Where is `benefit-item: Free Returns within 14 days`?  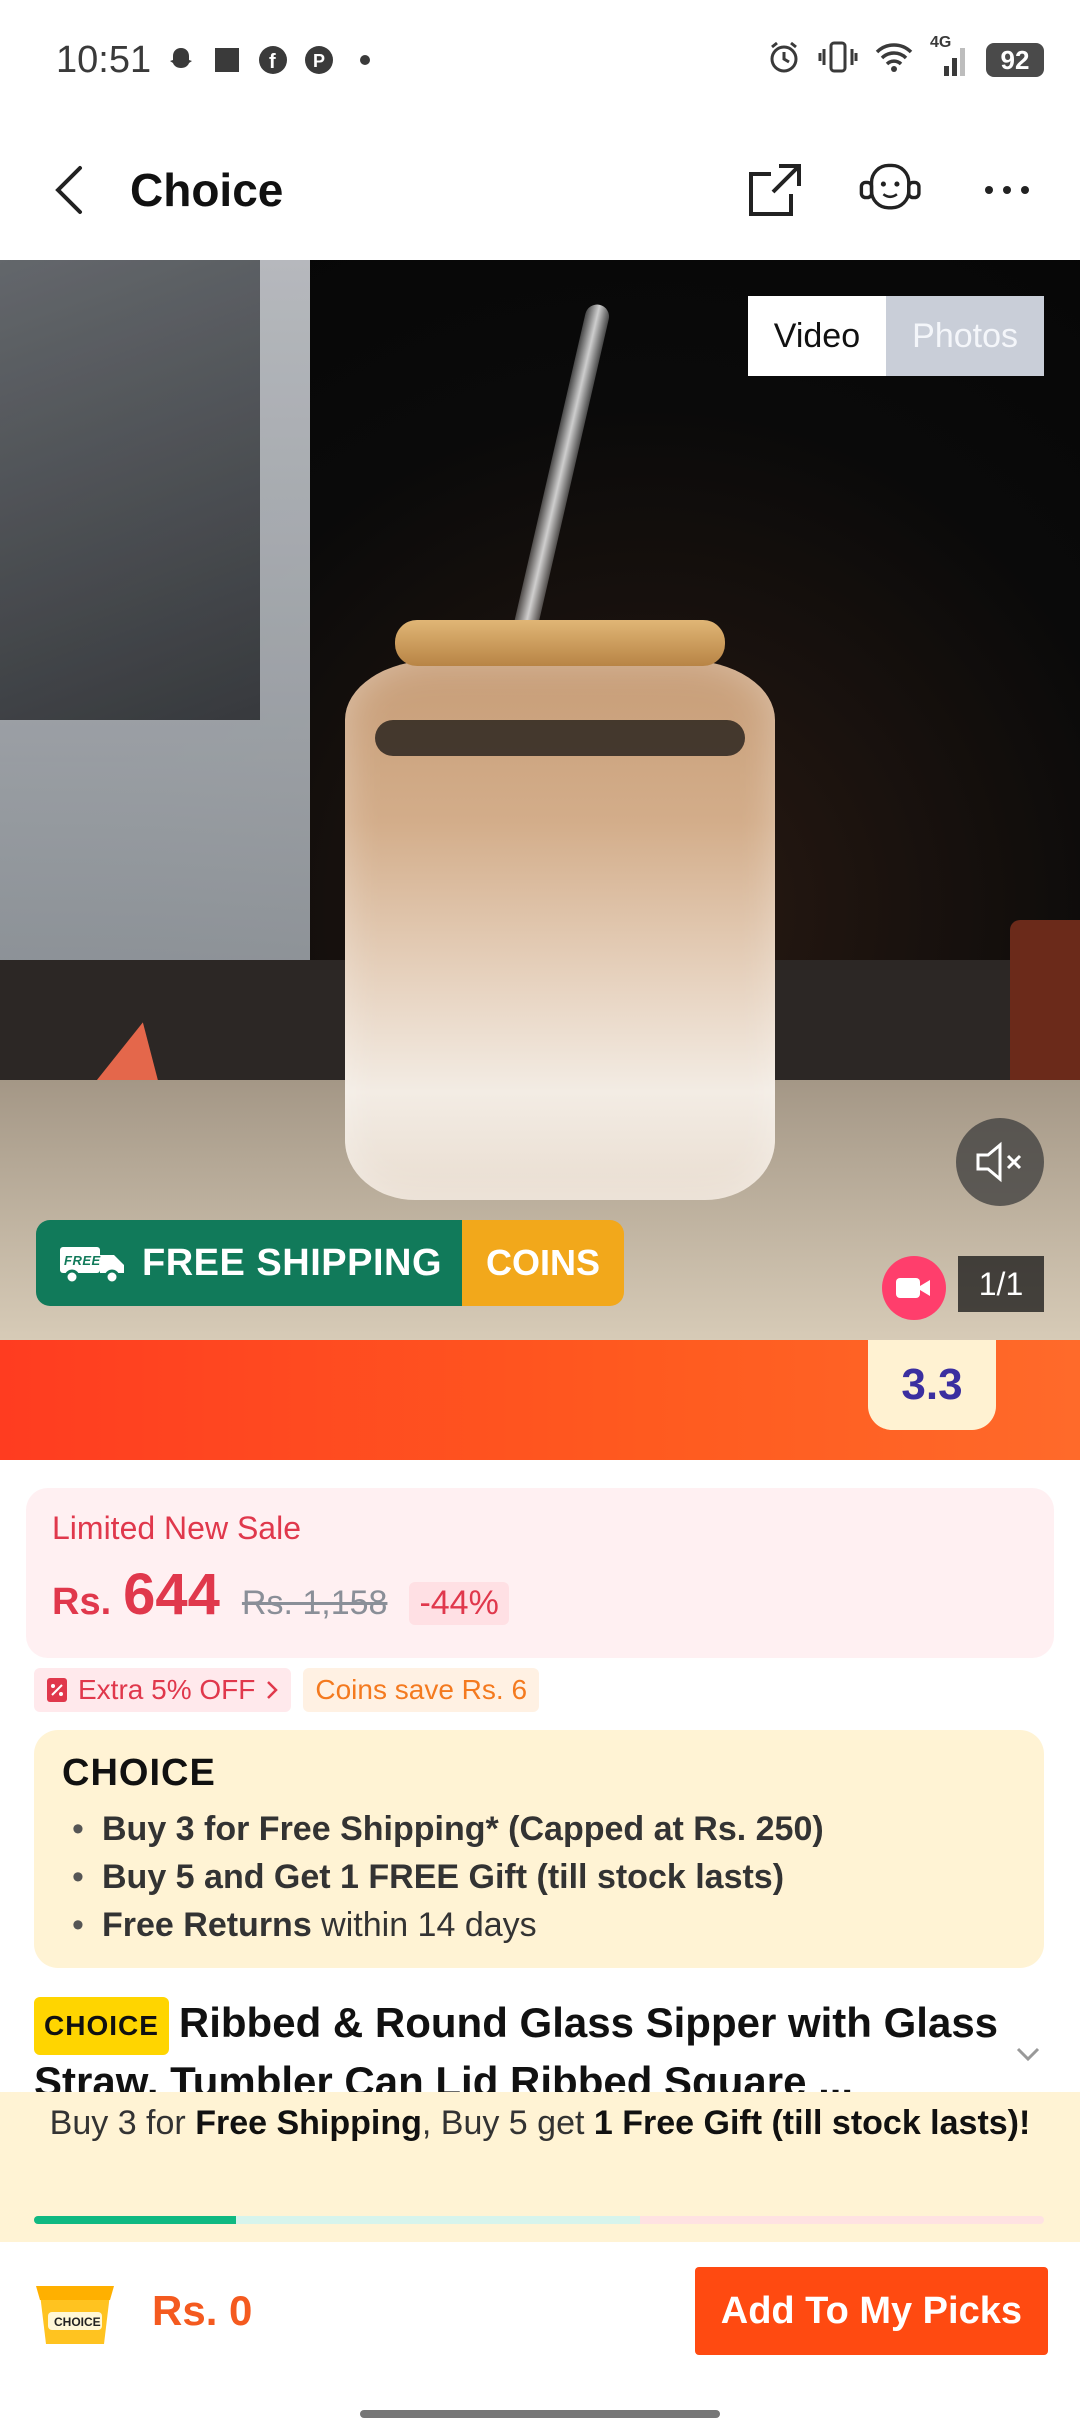 benefit-item: Free Returns within 14 days is located at coordinates (539, 1925).